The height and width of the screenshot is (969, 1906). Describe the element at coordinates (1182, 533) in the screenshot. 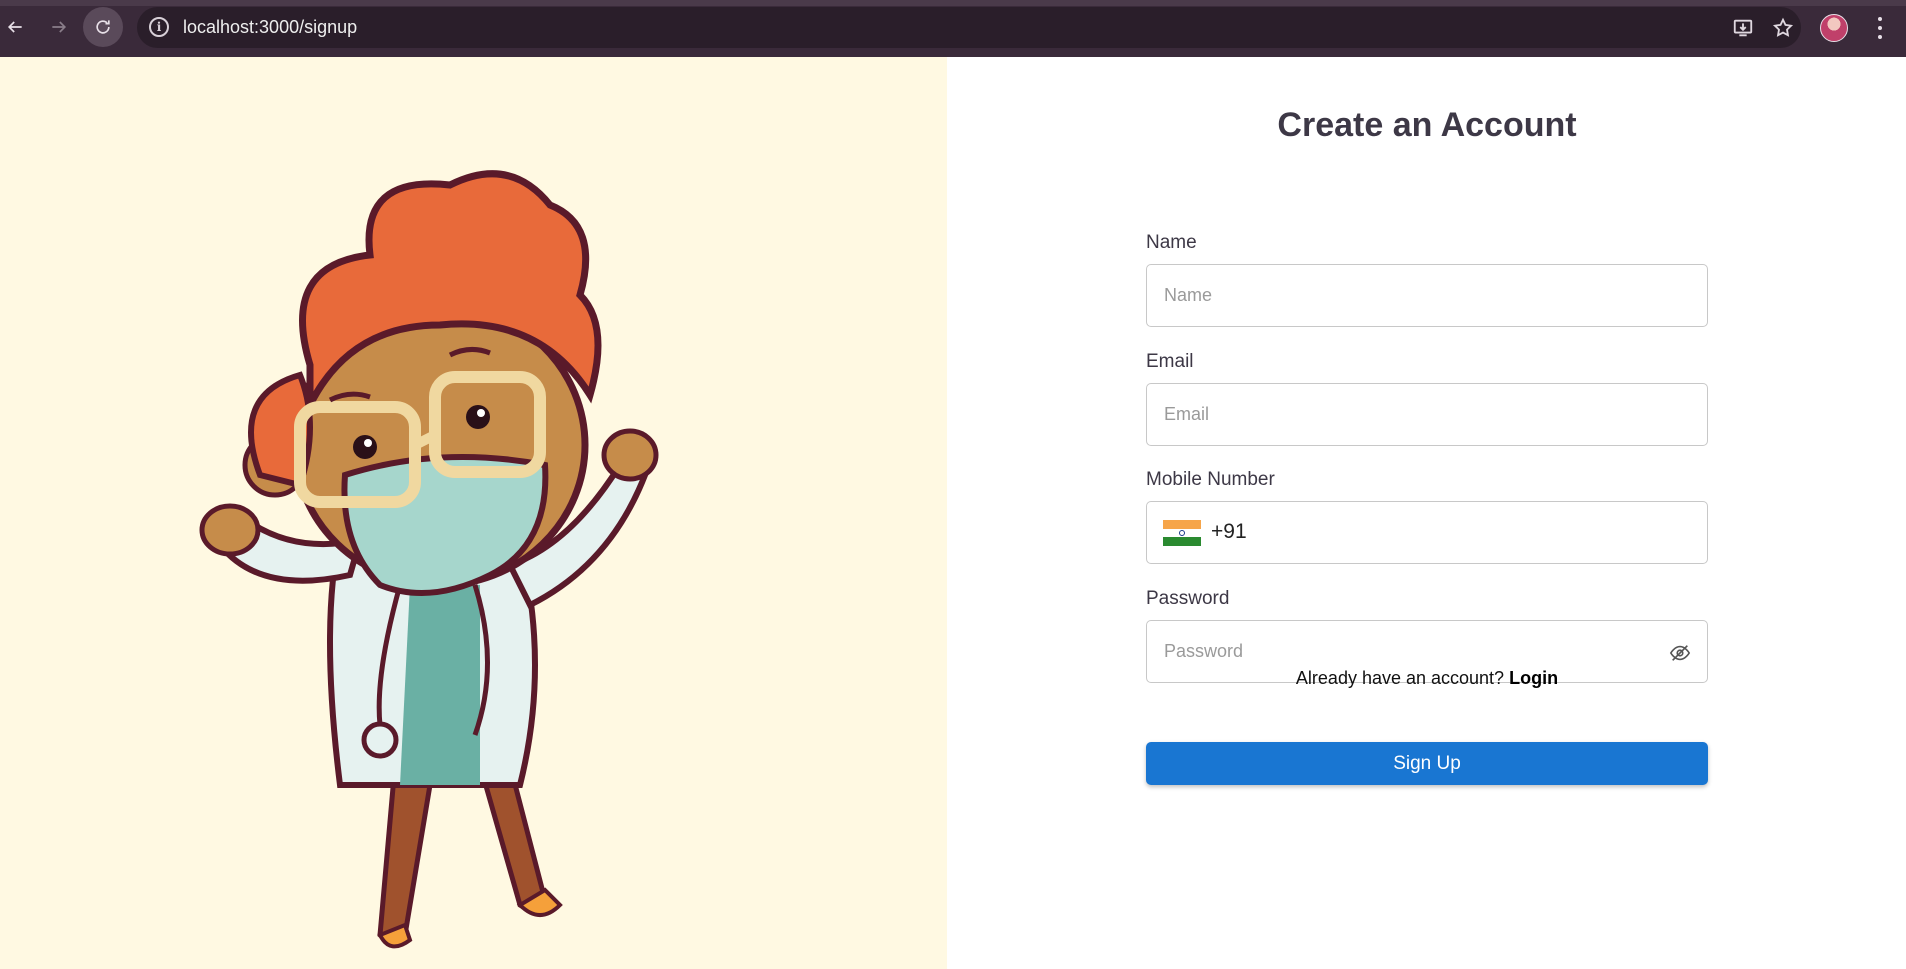

I see `india-flag-icon` at that location.